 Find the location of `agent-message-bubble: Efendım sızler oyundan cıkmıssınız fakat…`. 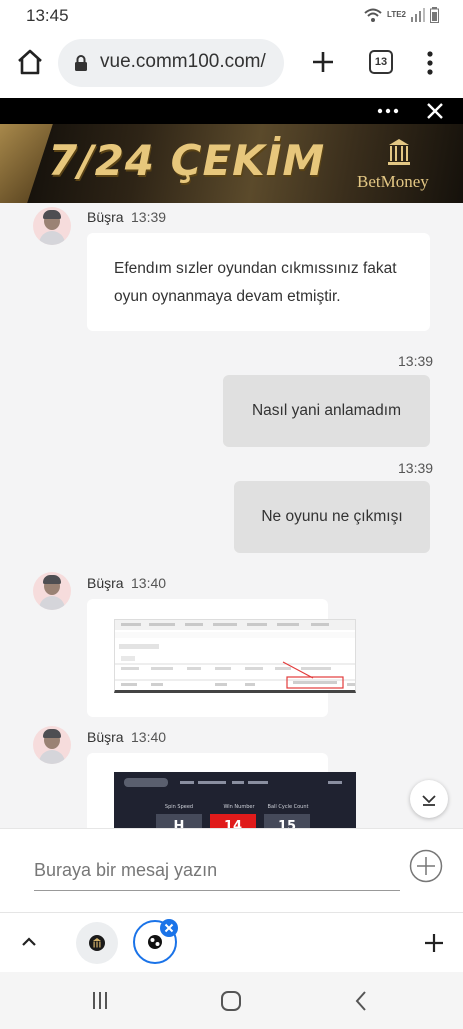

agent-message-bubble: Efendım sızler oyundan cıkmıssınız fakat… is located at coordinates (258, 282).